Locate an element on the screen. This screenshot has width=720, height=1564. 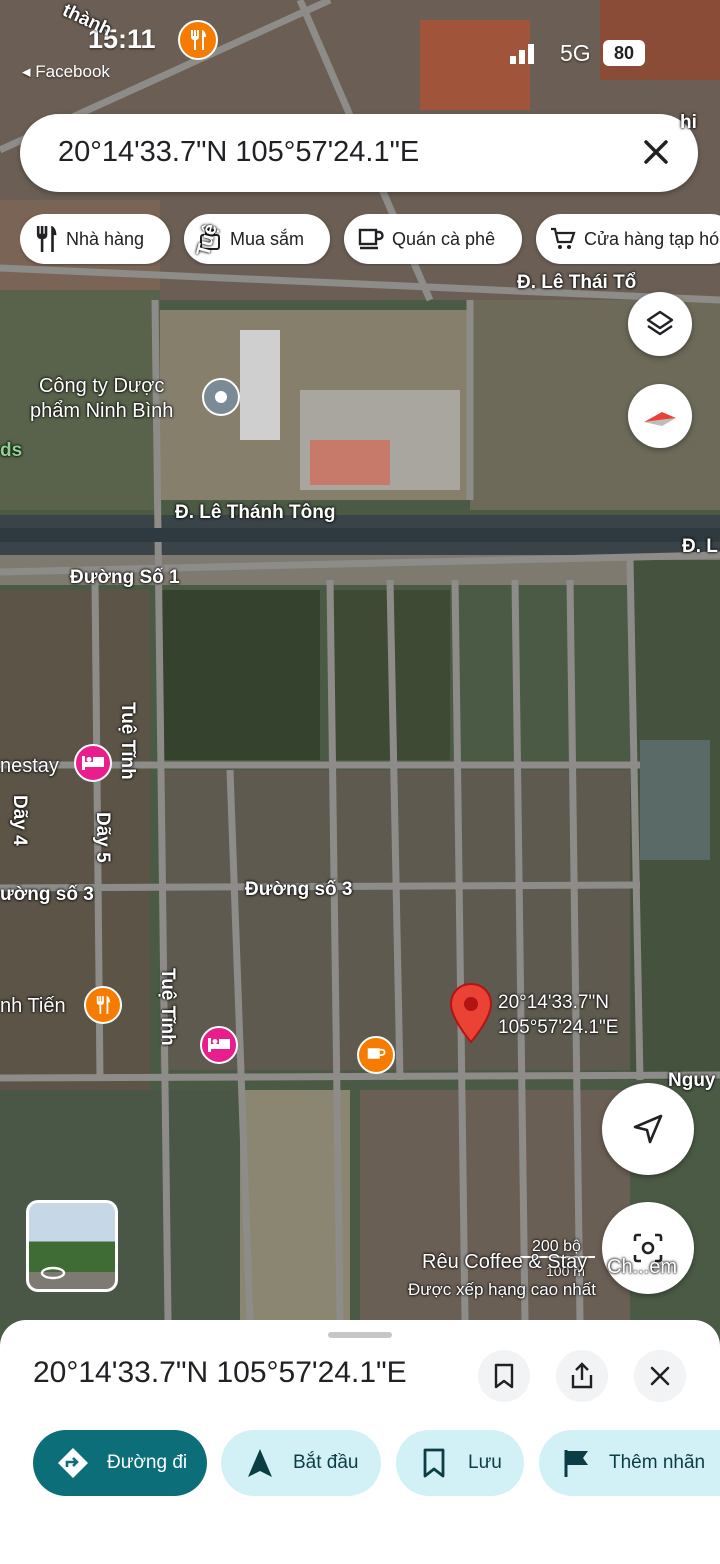
dropped-pin-icon is located at coordinates (471, 1013).